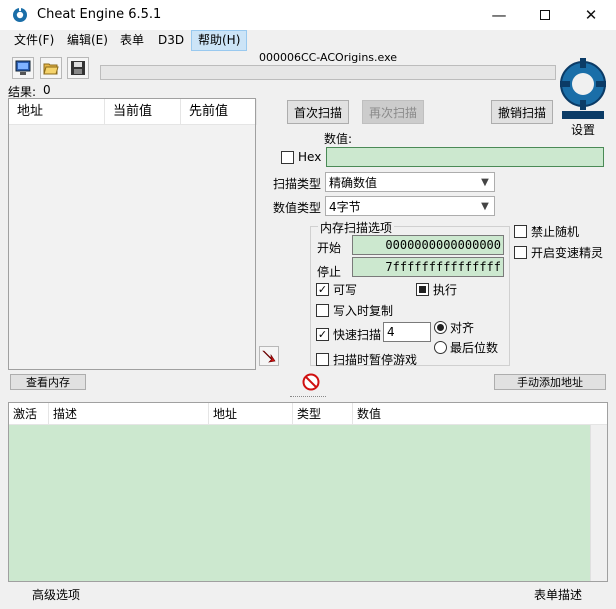  Describe the element at coordinates (428, 267) in the screenshot. I see `stop-address-input: 7fffffffffffffff` at that location.